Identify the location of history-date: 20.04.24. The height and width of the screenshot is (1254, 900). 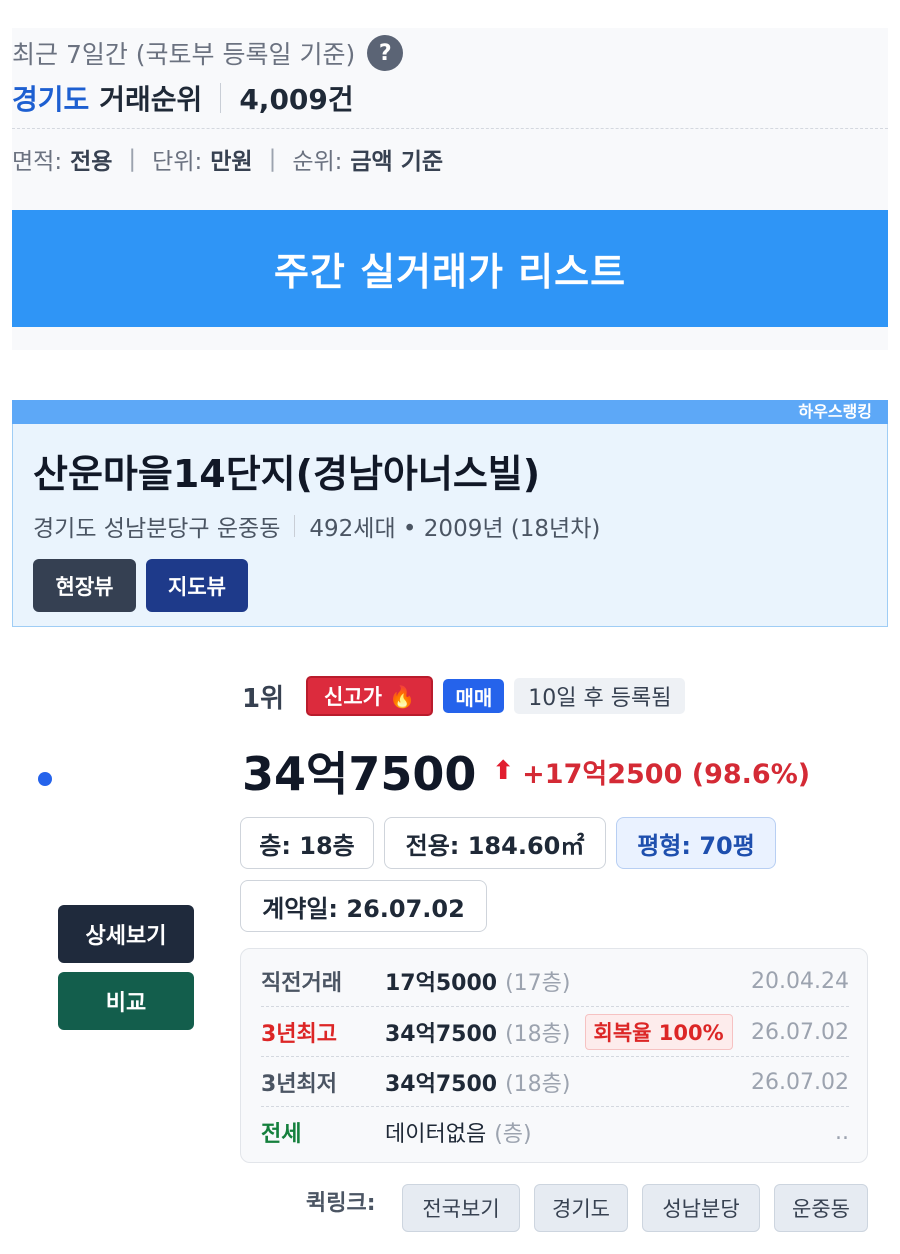
(800, 981).